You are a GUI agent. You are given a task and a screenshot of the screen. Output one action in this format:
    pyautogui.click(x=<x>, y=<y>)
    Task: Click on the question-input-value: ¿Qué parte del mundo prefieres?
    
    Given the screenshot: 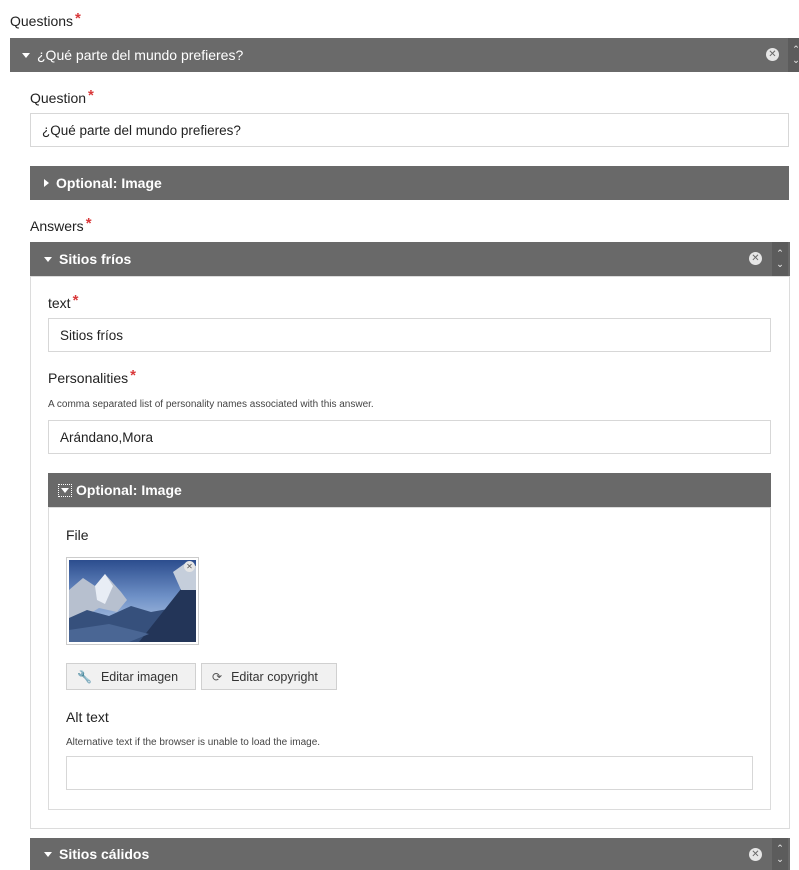 What is the action you would take?
    pyautogui.click(x=141, y=130)
    